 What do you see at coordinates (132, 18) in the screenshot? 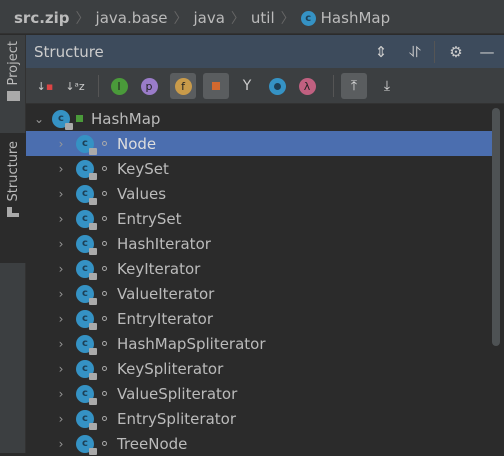
I see `breadcrumb-item: java.base` at bounding box center [132, 18].